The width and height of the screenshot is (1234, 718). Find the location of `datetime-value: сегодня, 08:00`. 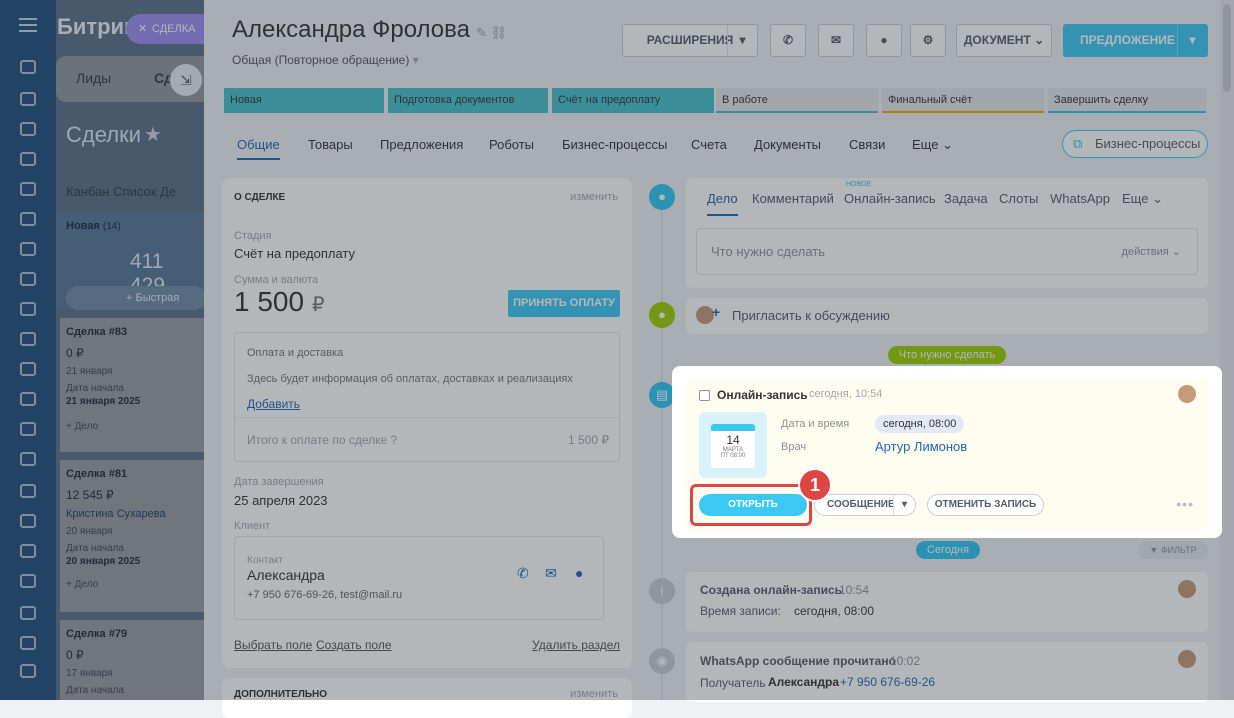

datetime-value: сегодня, 08:00 is located at coordinates (920, 424).